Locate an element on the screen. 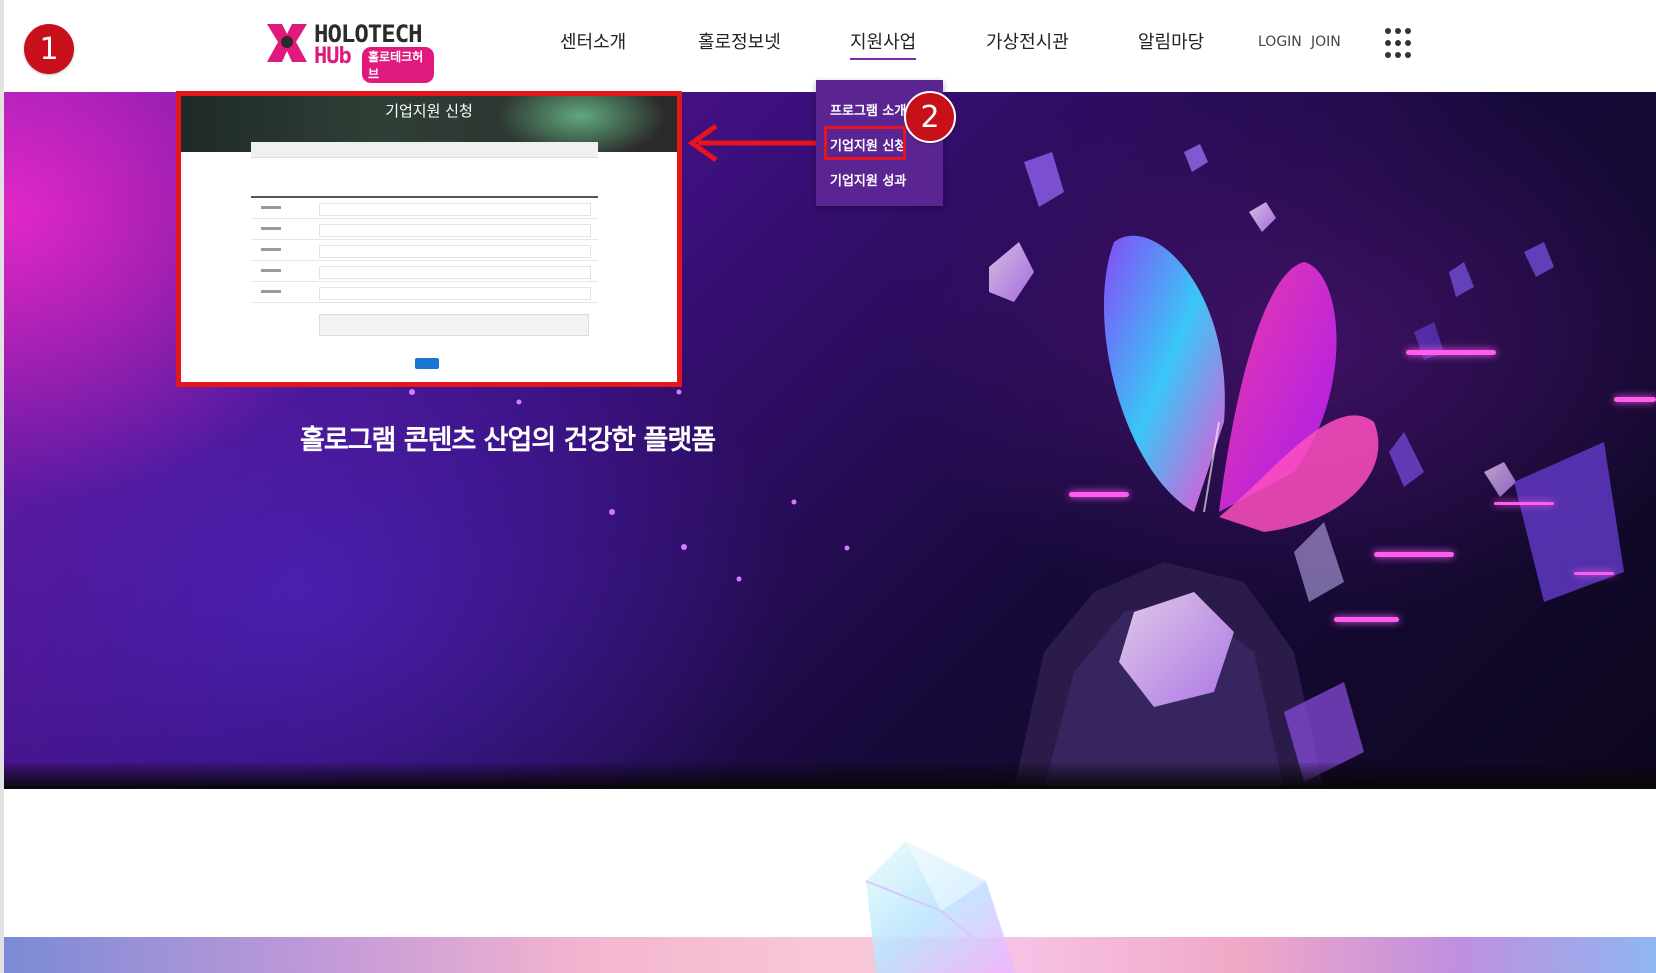  holotech-hub-logo: HOLOTECH HUb 홀로테크허브 is located at coordinates (349, 51).